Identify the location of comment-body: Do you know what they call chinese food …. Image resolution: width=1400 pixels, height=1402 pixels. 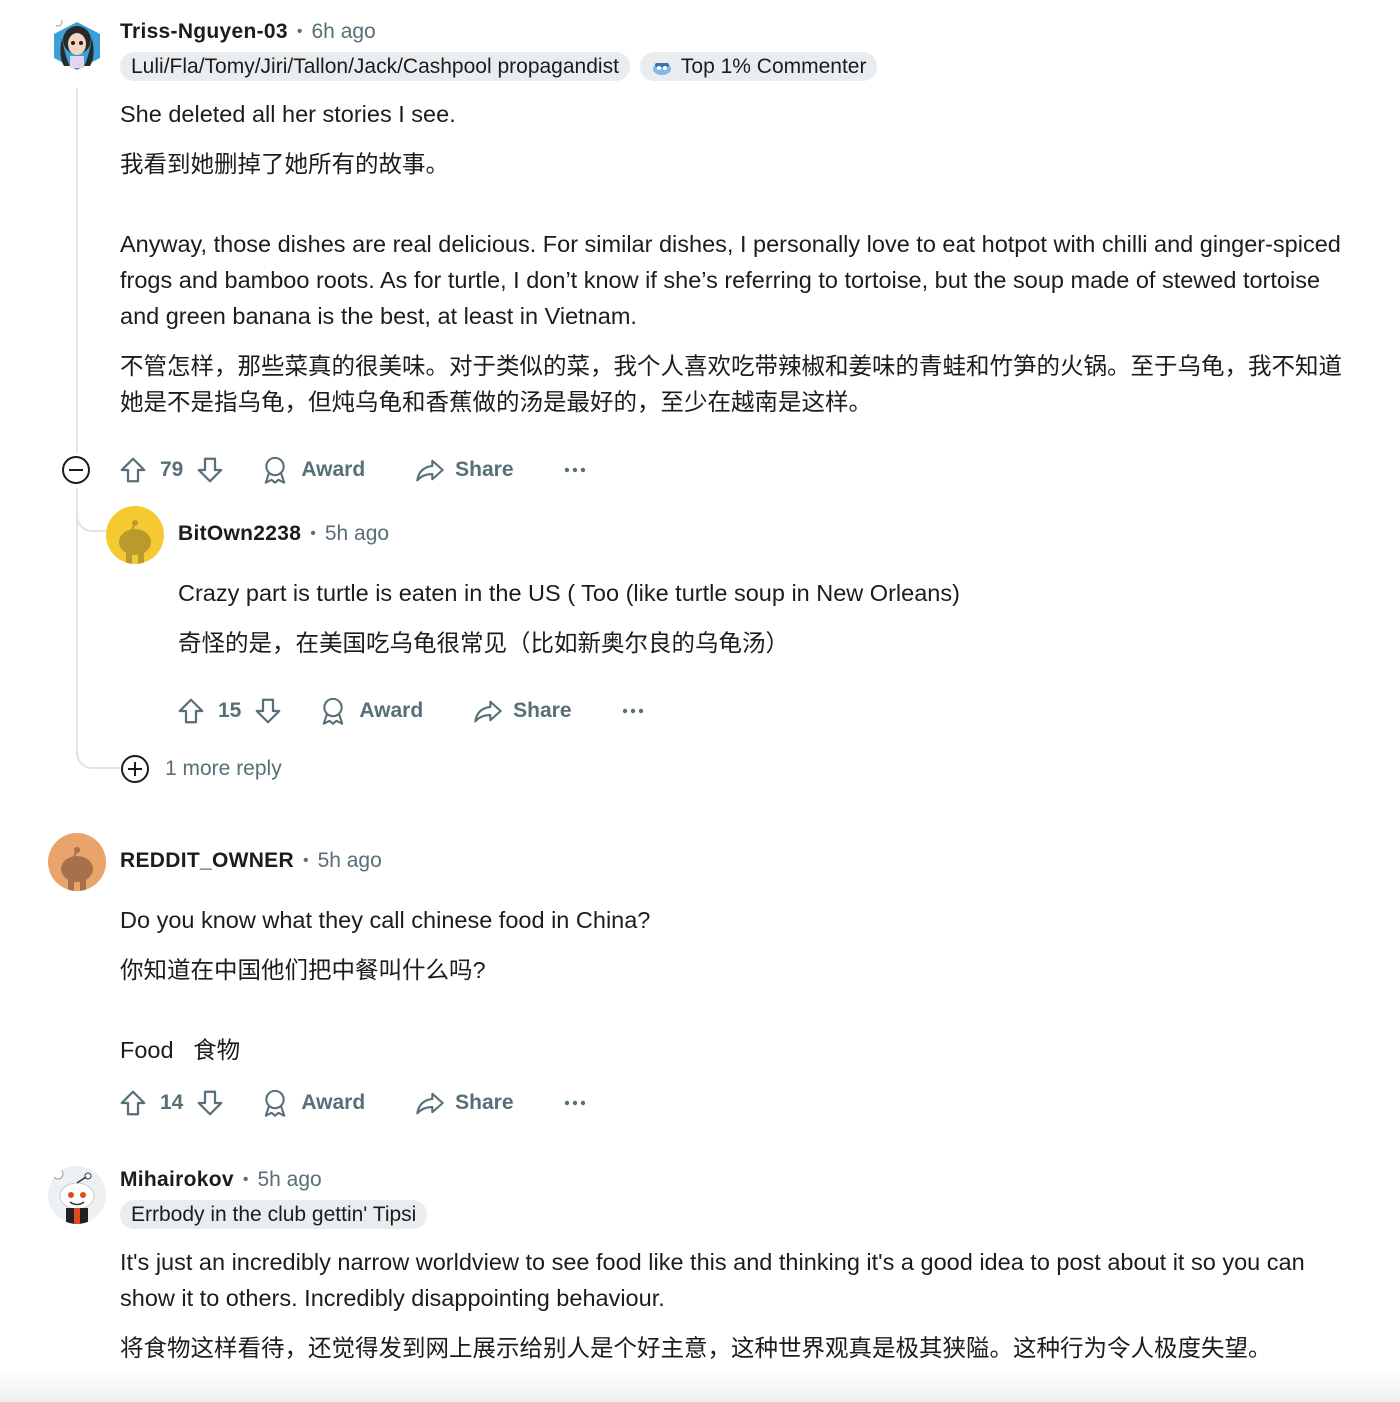
(735, 985).